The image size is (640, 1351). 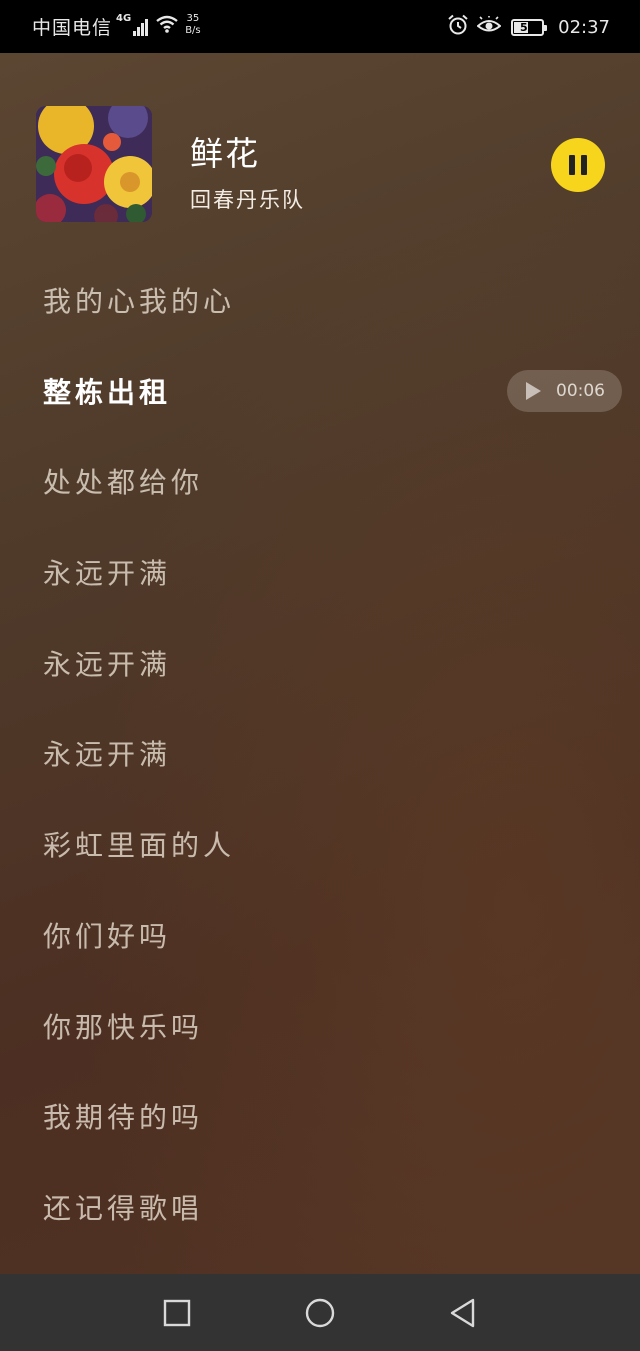 What do you see at coordinates (578, 165) in the screenshot?
I see `pause-button` at bounding box center [578, 165].